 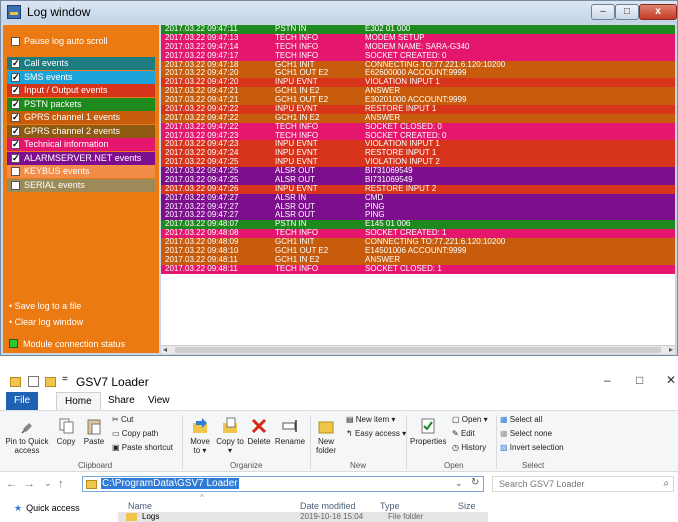 What do you see at coordinates (671, 380) in the screenshot?
I see `explorer-close-button: ✕` at bounding box center [671, 380].